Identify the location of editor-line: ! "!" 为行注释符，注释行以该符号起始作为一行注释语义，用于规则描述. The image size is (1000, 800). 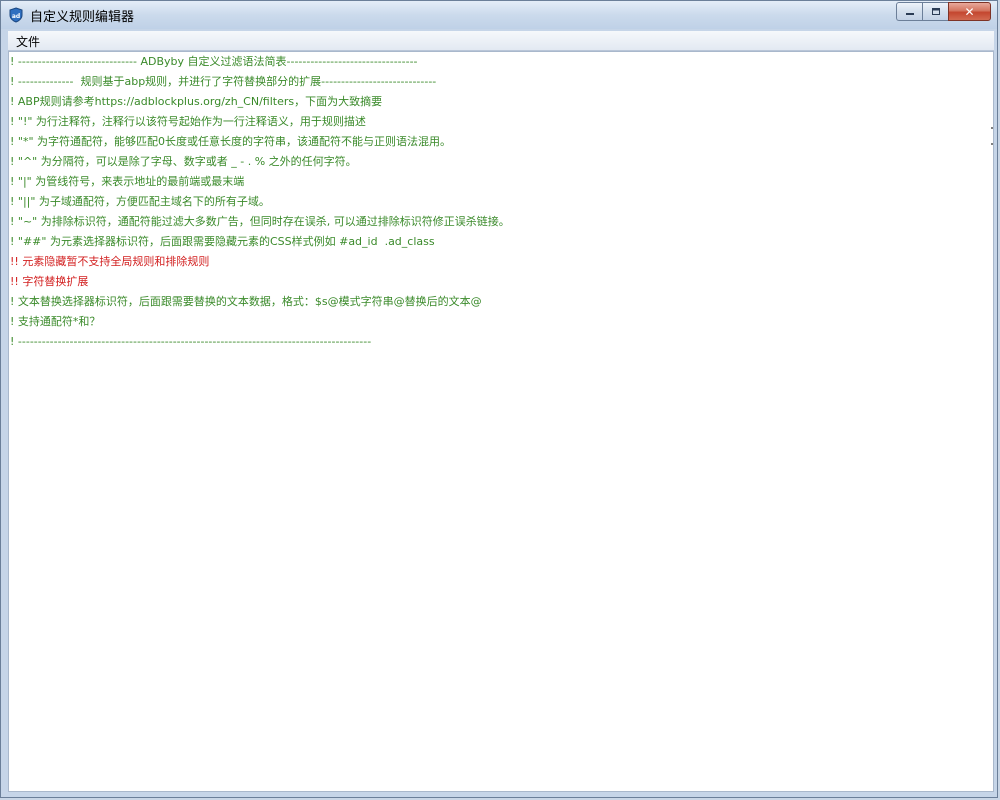
(188, 121).